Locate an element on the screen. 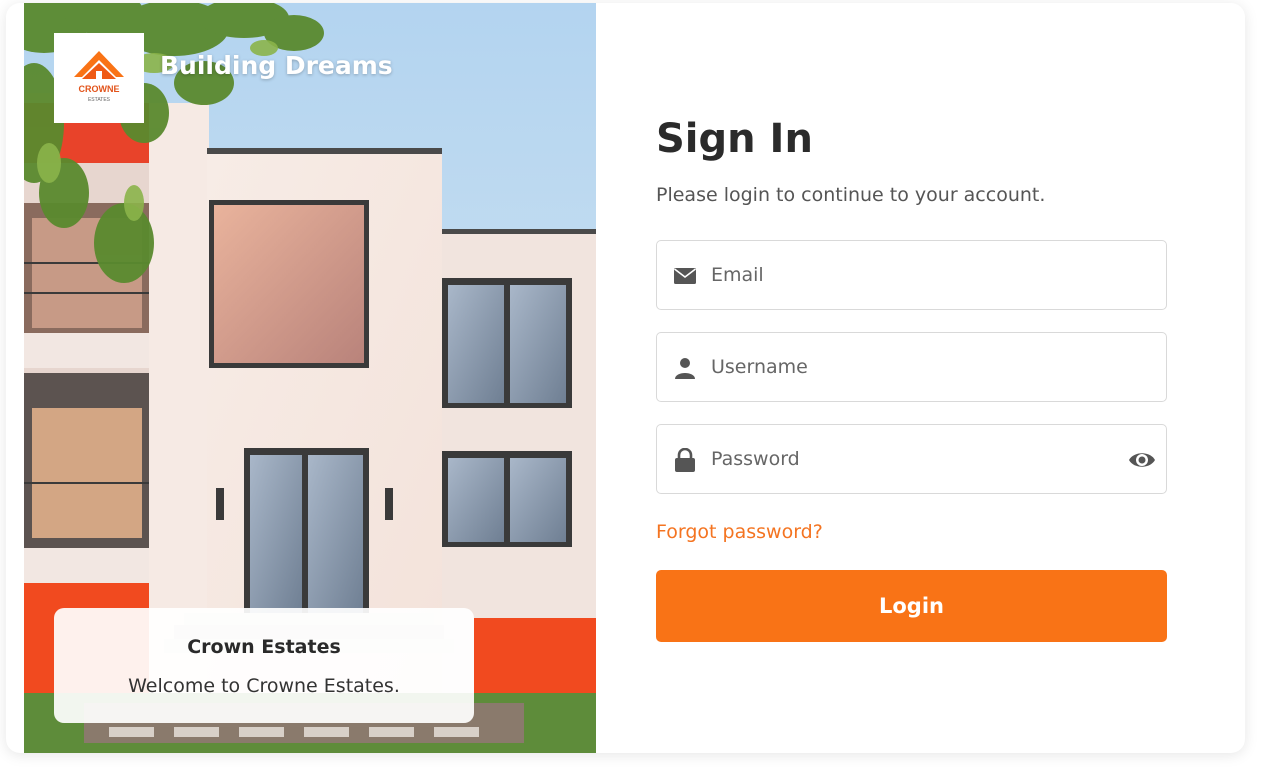  welcome-message: Welcome to Crowne Estates. is located at coordinates (264, 686).